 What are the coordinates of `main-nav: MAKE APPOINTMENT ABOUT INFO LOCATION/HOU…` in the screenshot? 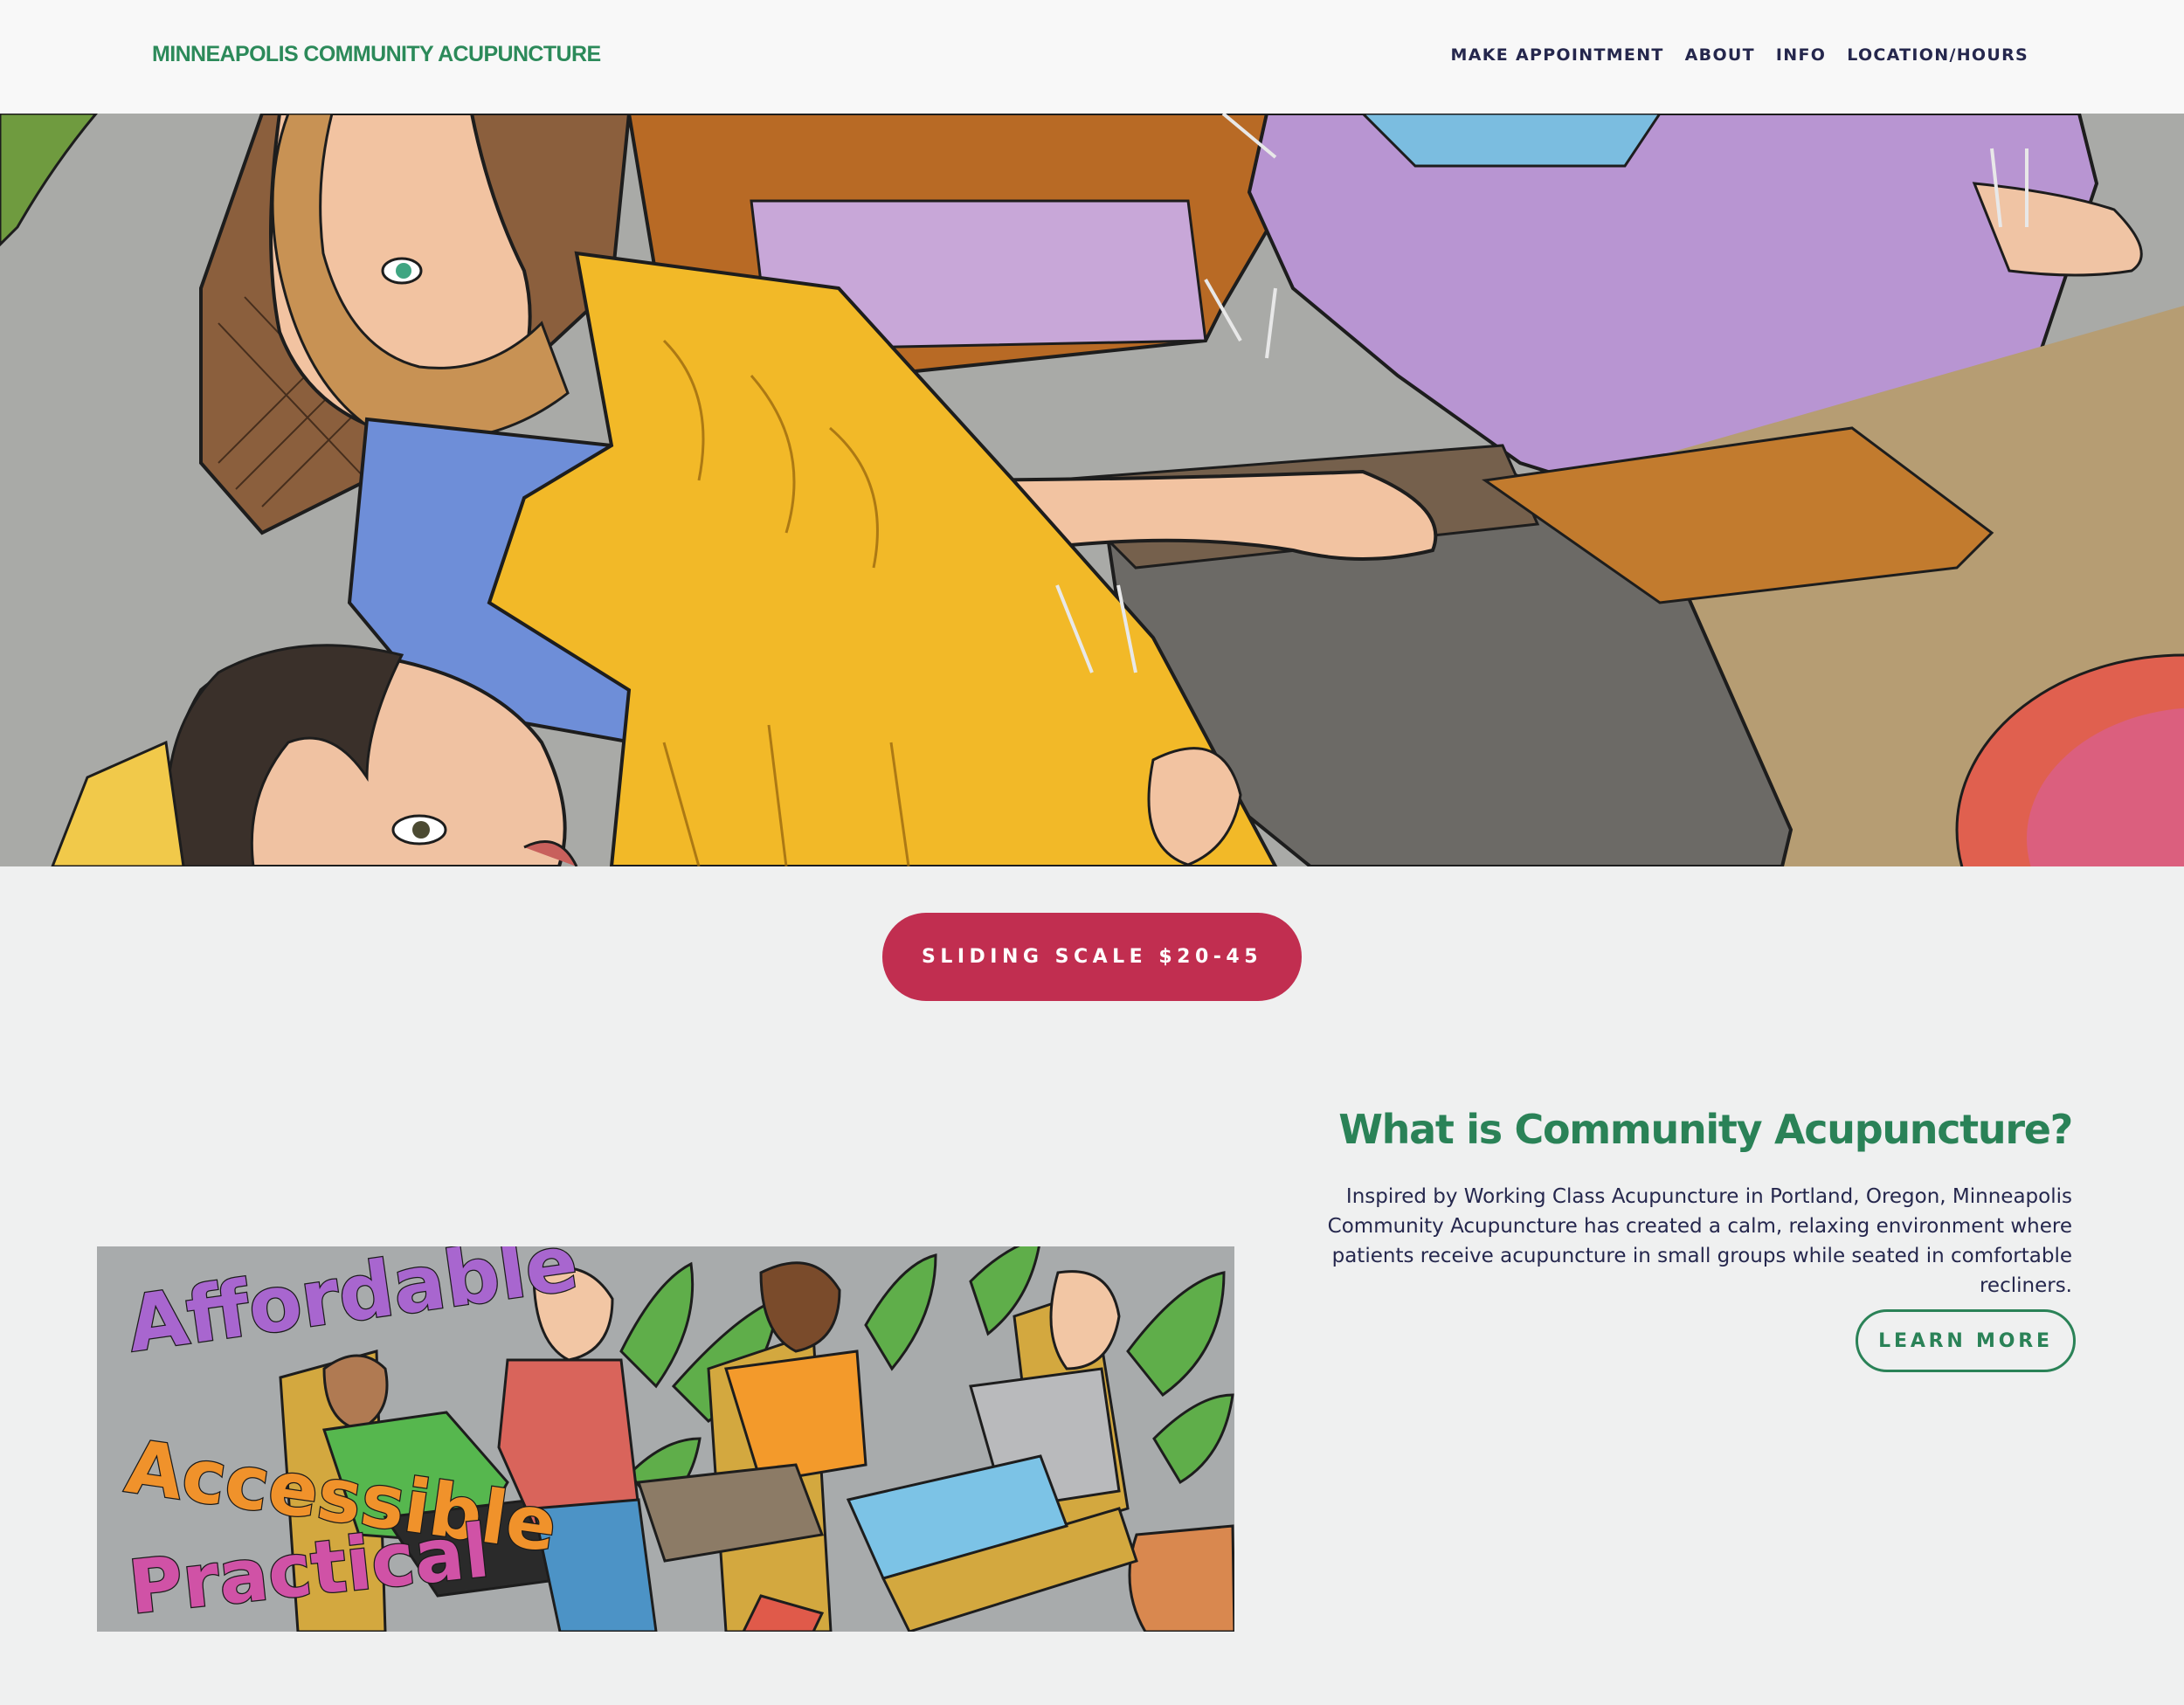 It's located at (1739, 55).